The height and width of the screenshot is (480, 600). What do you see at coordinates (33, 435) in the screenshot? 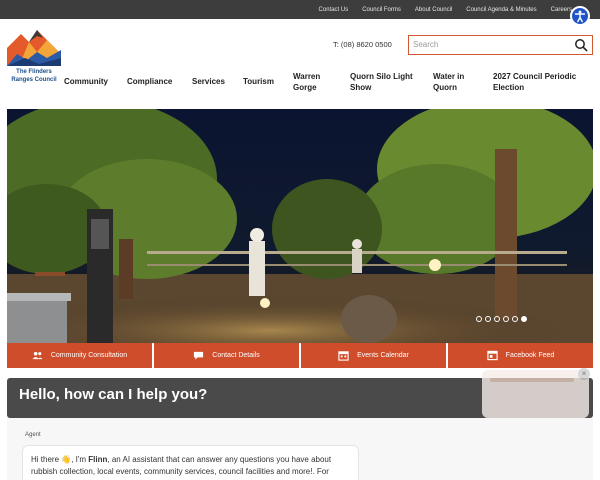
I see `agent-label: Agent` at bounding box center [33, 435].